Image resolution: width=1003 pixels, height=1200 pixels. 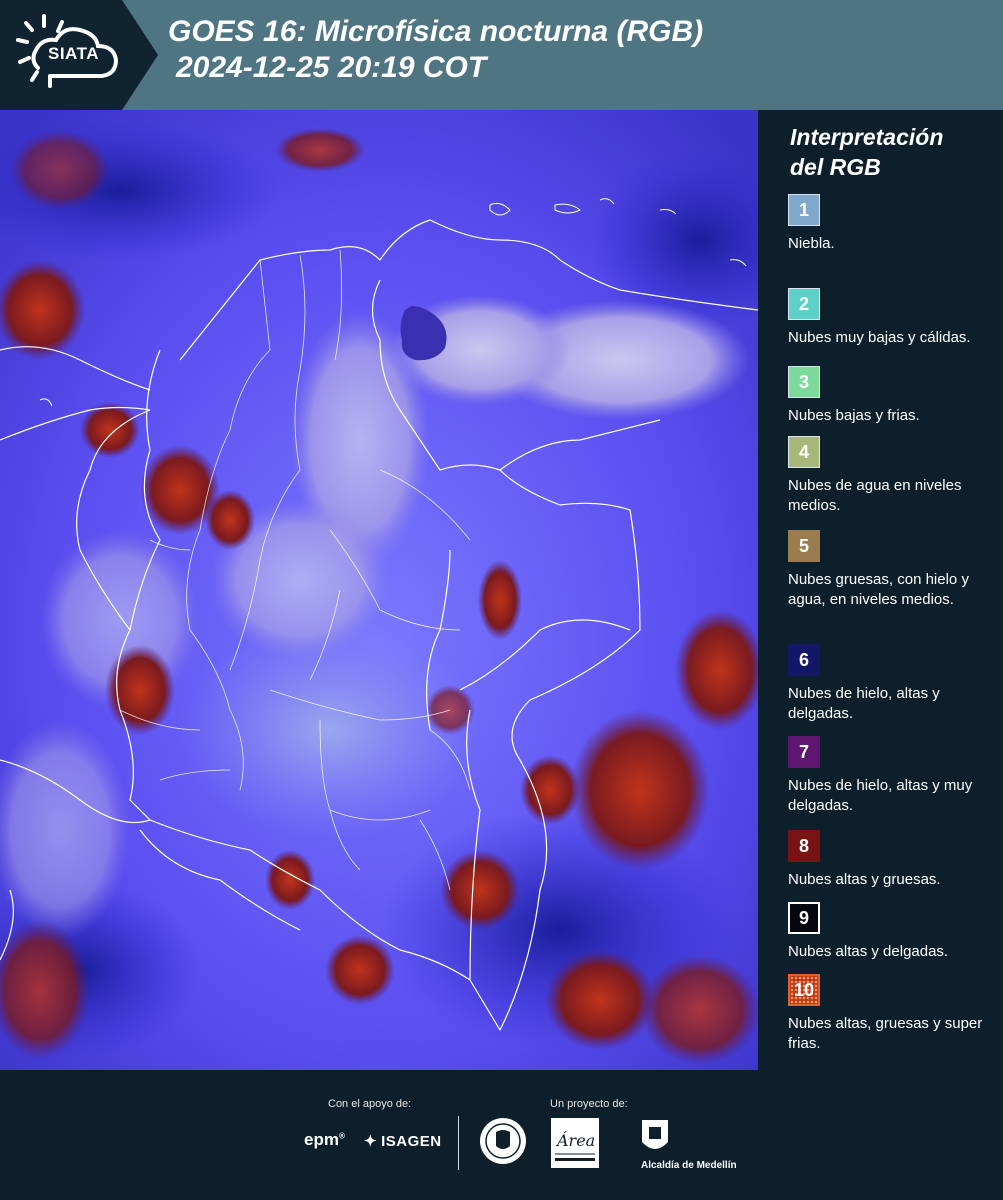 I want to click on legend-label: Nubes bajas y frias., so click(x=854, y=415).